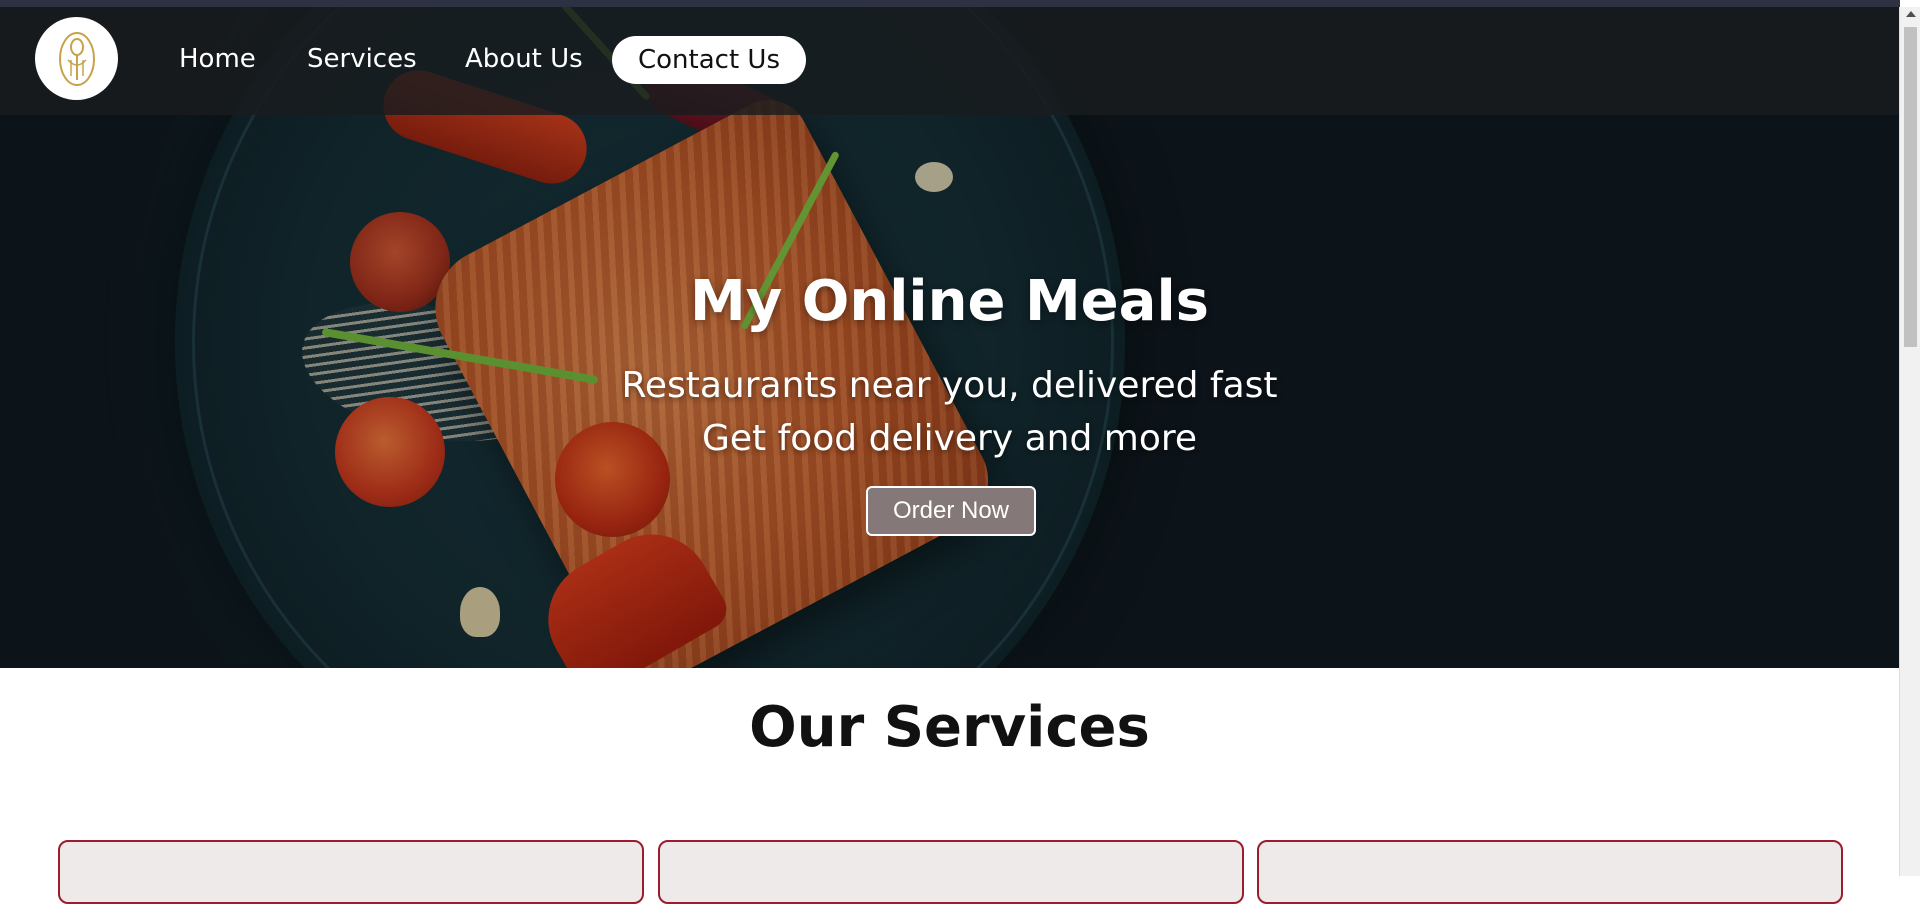 The image size is (1920, 904). I want to click on fork-spoon-logo-icon, so click(76, 58).